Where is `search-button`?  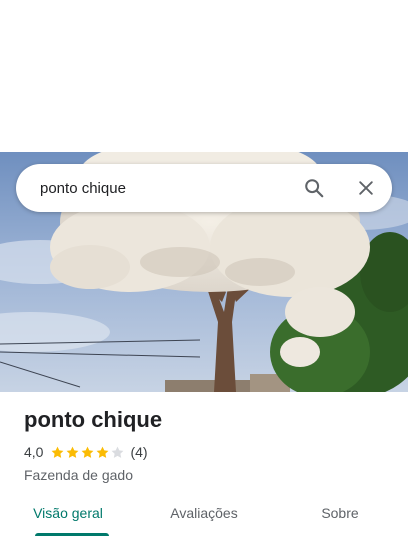
search-button is located at coordinates (314, 188).